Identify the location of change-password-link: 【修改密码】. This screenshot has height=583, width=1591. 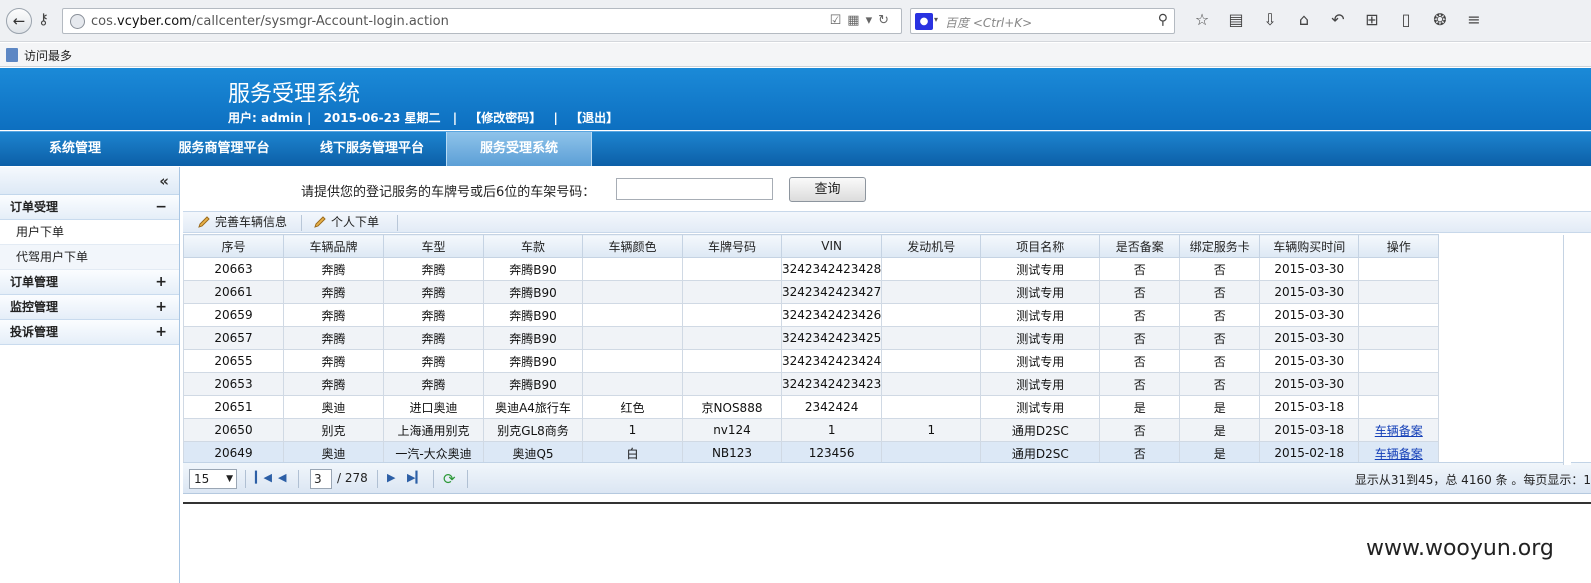
(505, 118).